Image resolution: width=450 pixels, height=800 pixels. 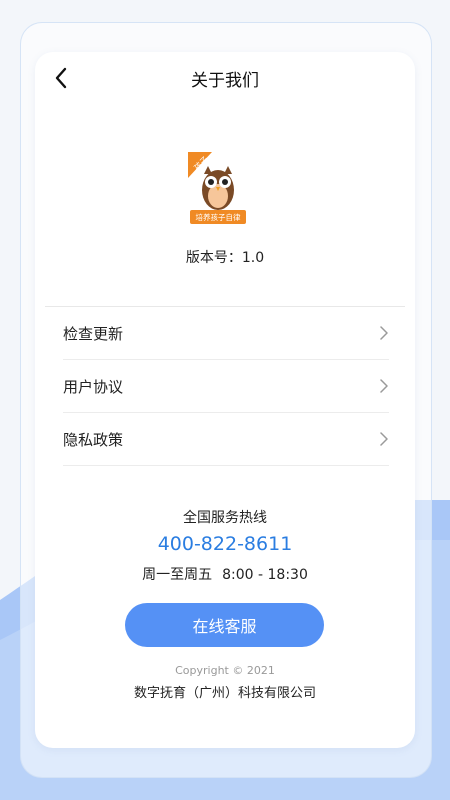 What do you see at coordinates (225, 670) in the screenshot?
I see `copyright-text: Copyright © 2021` at bounding box center [225, 670].